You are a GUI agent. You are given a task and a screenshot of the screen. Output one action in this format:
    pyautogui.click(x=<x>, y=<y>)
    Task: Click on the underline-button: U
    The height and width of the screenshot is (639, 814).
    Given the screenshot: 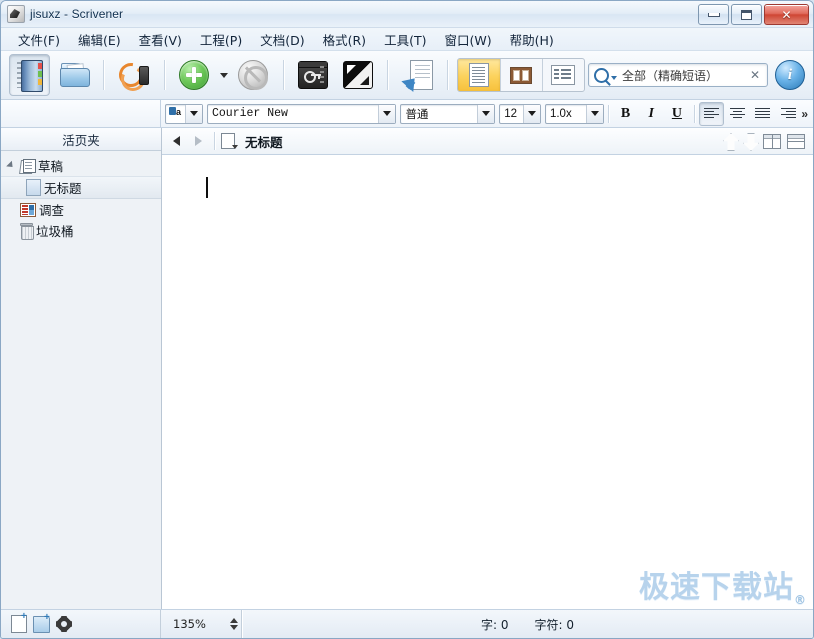 What is the action you would take?
    pyautogui.click(x=677, y=114)
    